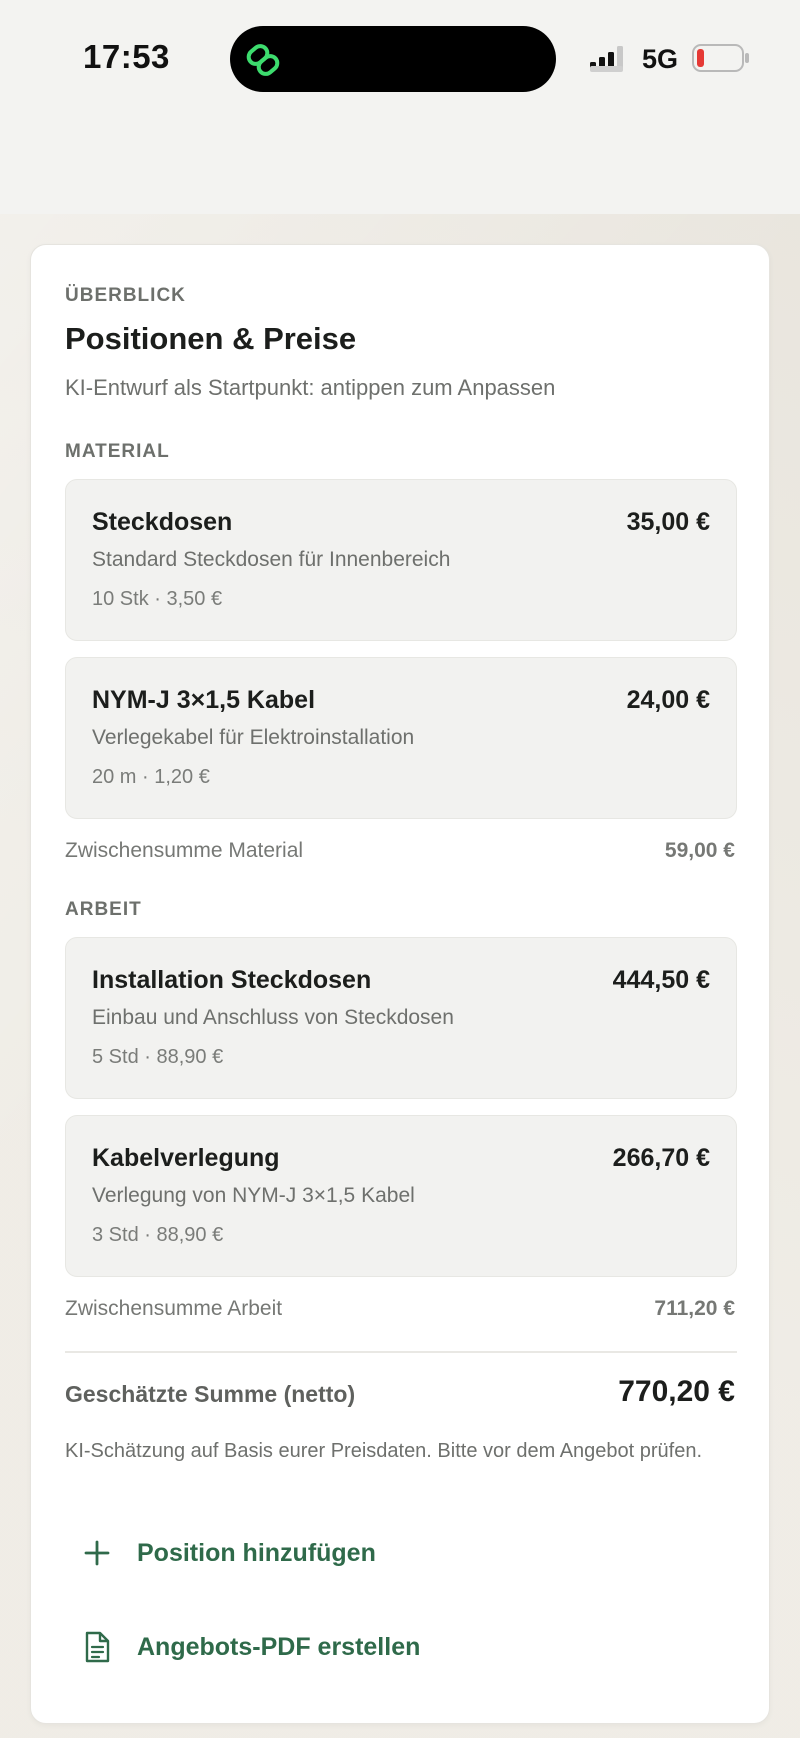 This screenshot has height=1738, width=800. I want to click on item-description: Verlegekabel für Elektroinstallation, so click(253, 737).